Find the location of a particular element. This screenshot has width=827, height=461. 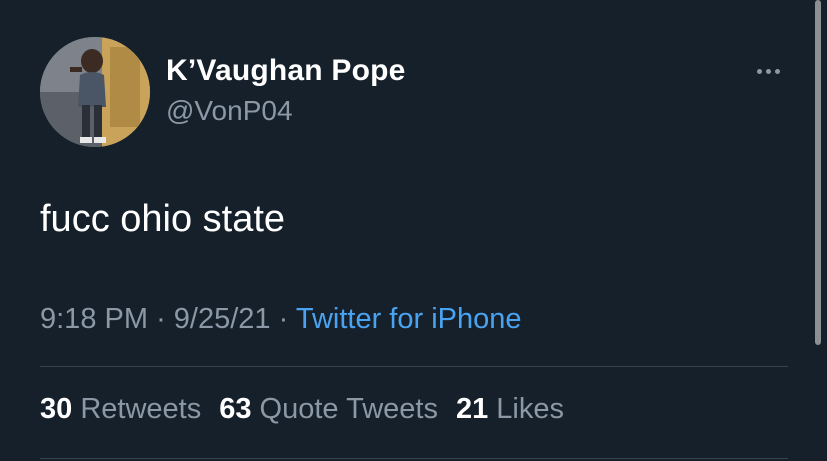

avatar is located at coordinates (95, 92).